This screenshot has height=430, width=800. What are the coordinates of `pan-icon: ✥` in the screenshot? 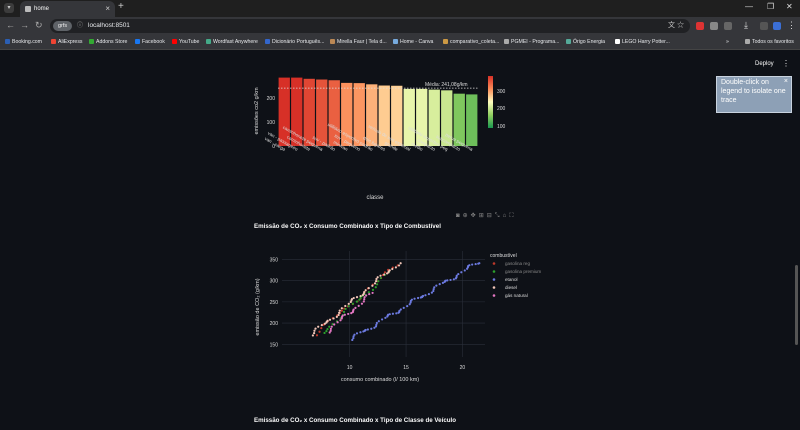 It's located at (475, 216).